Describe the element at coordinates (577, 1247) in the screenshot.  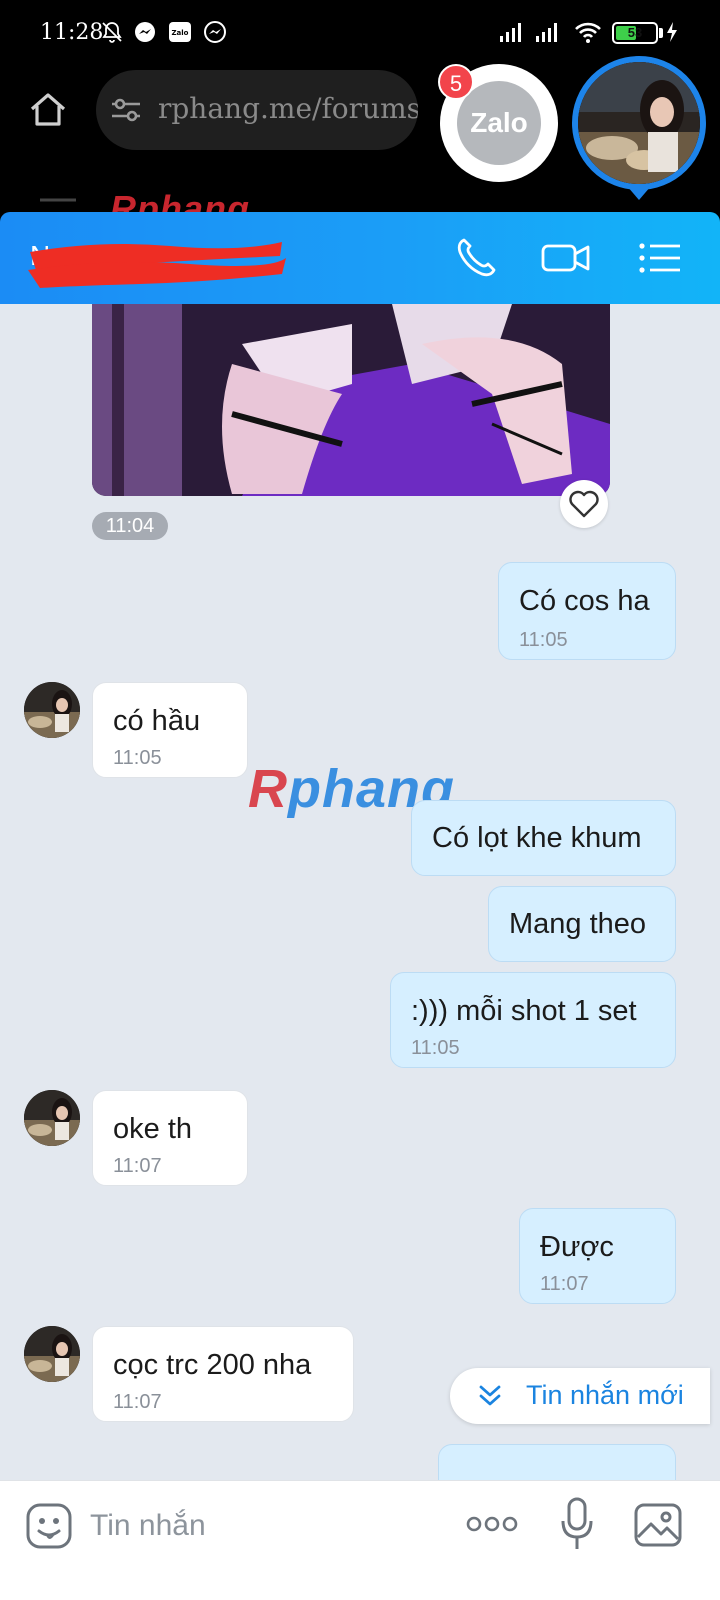
I see `message-text: Được` at that location.